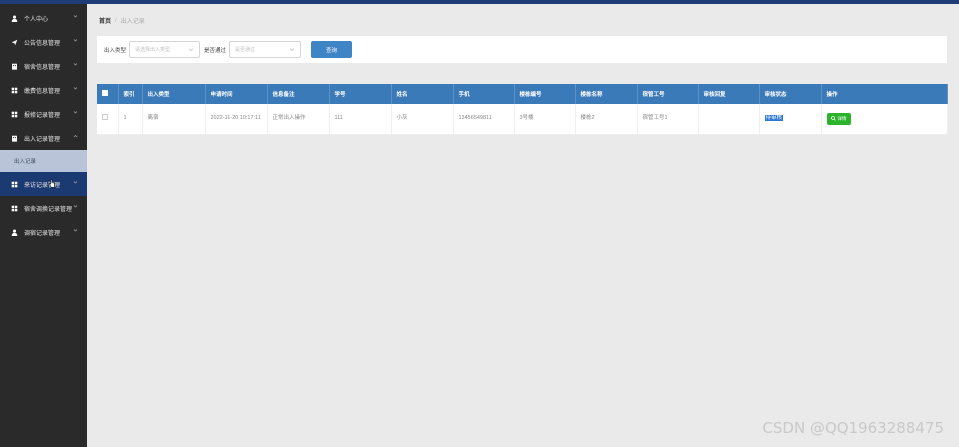 The height and width of the screenshot is (447, 959). I want to click on column-header: 出入类型, so click(174, 94).